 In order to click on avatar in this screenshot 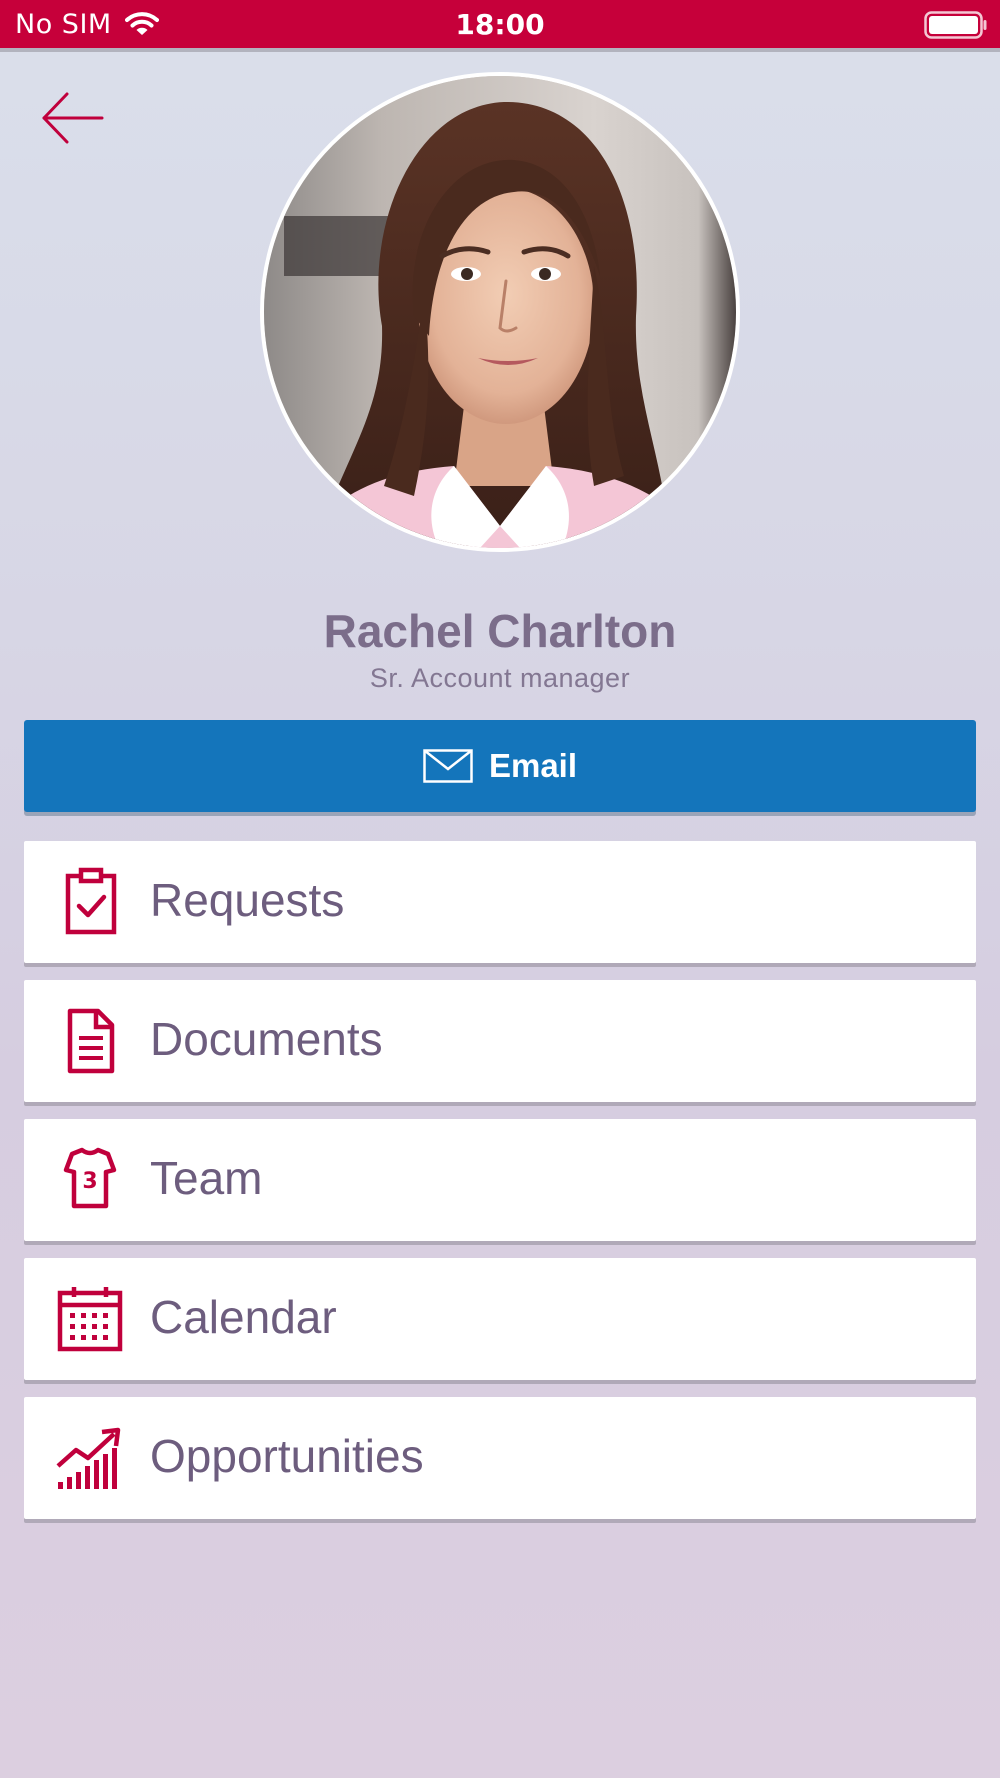, I will do `click(500, 312)`.